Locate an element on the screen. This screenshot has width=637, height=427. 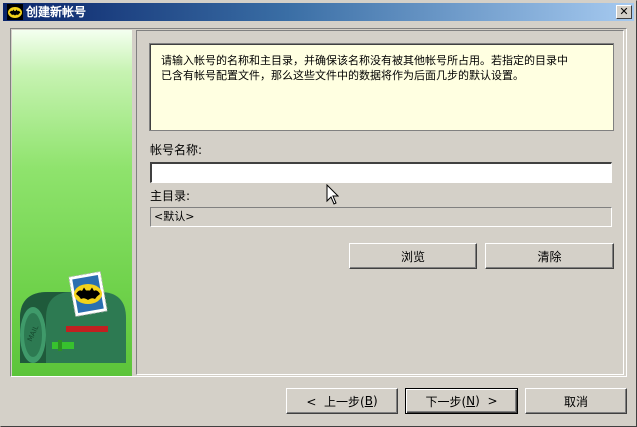
browse-button: 浏览 is located at coordinates (413, 256).